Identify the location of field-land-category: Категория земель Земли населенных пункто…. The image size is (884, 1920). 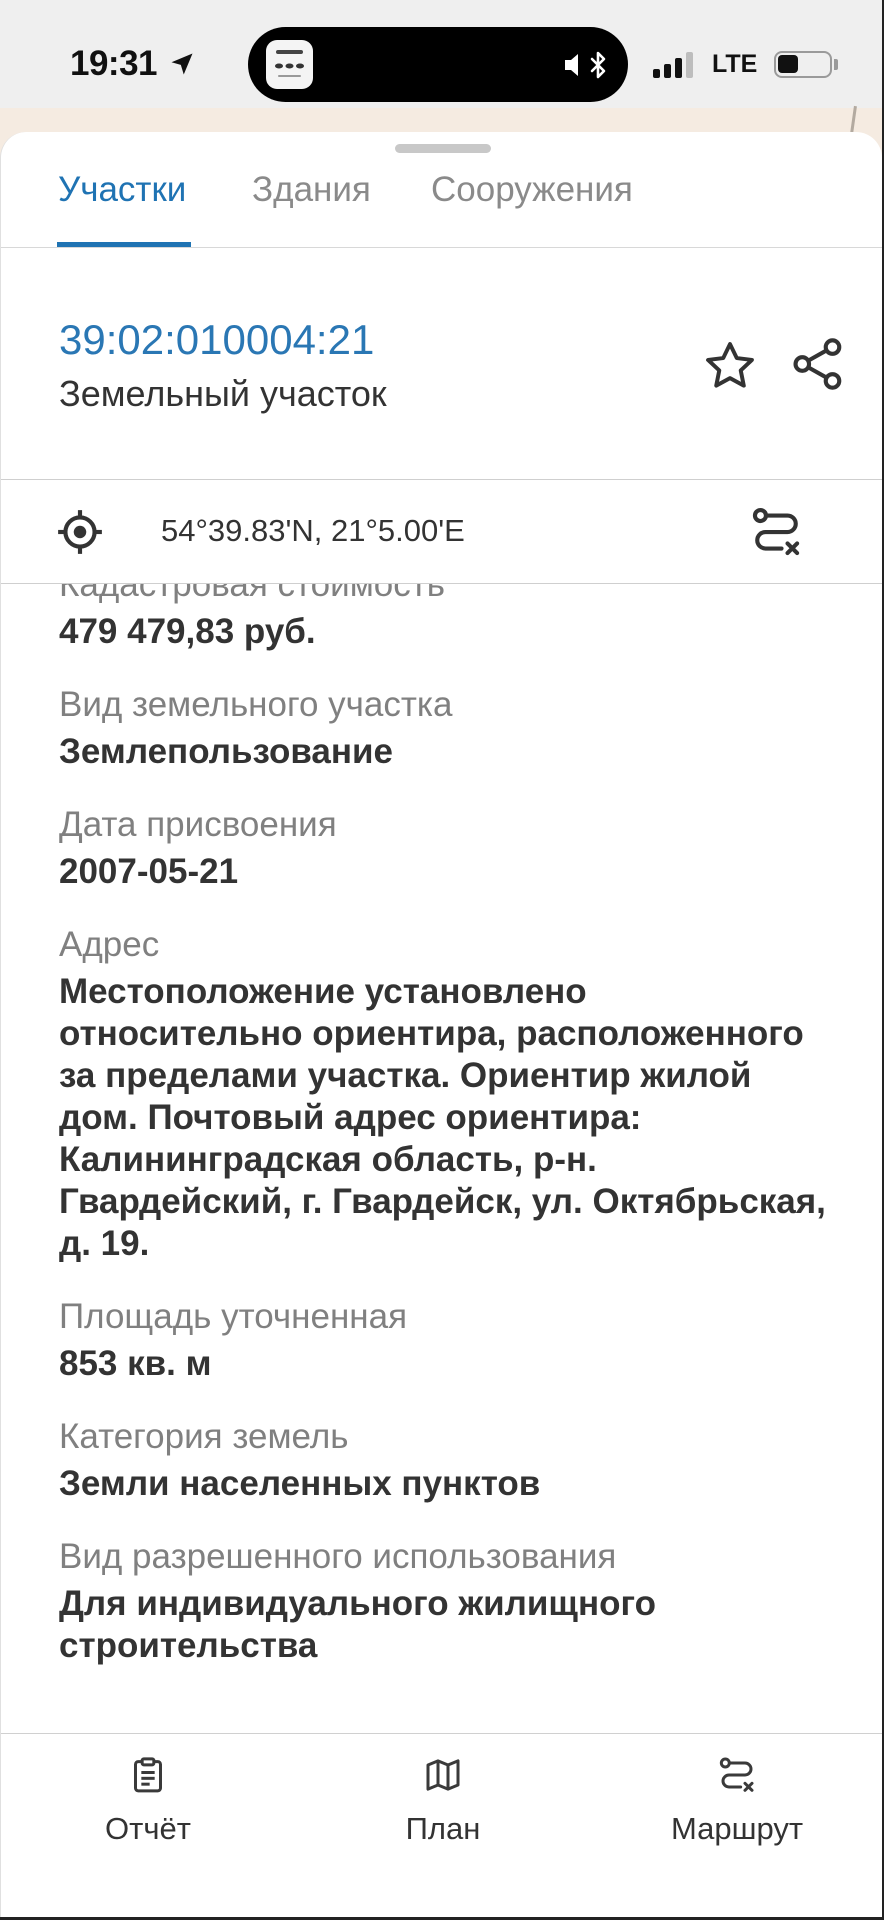
(444, 1460).